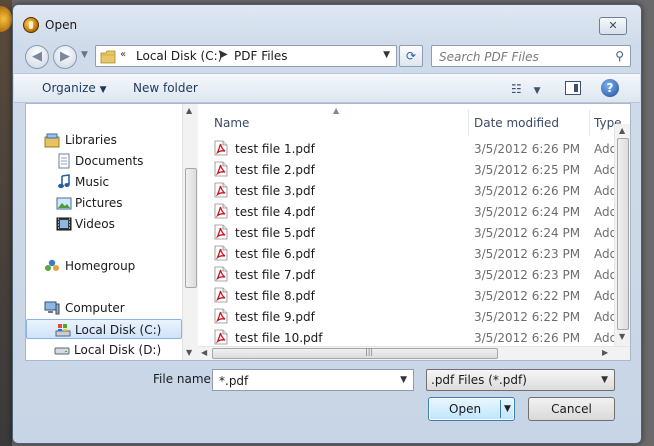 The height and width of the screenshot is (446, 654). I want to click on scrollbar-thumb: |||, so click(355, 353).